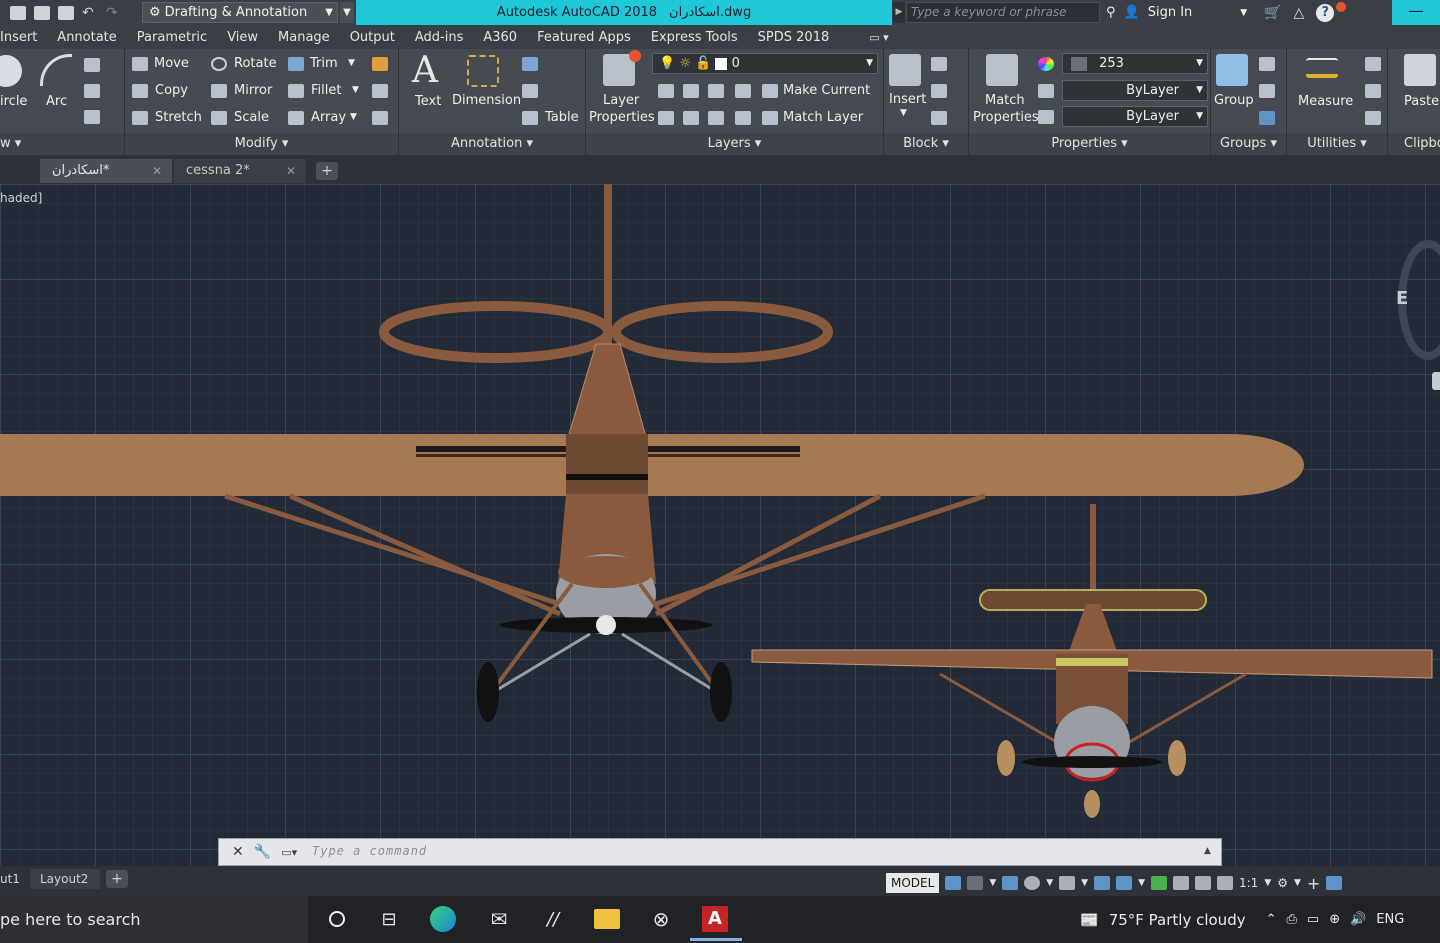 The width and height of the screenshot is (1440, 943). Describe the element at coordinates (530, 91) in the screenshot. I see `multileader-icon` at that location.